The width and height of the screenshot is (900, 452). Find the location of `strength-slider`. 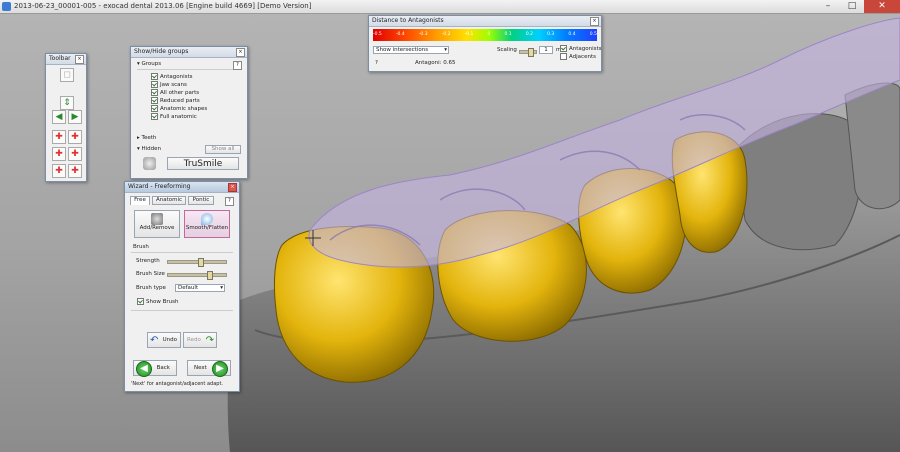

strength-slider is located at coordinates (197, 262).